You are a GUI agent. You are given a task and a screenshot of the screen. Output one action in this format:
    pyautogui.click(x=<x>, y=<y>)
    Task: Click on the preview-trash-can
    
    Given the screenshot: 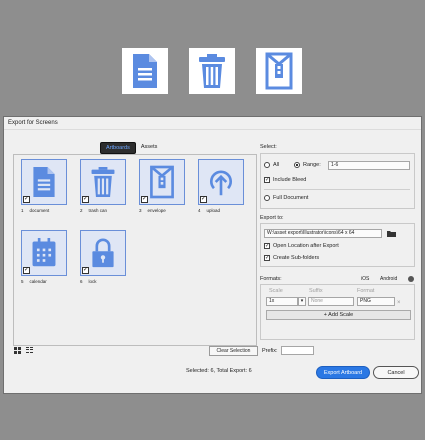 What is the action you would take?
    pyautogui.click(x=212, y=71)
    